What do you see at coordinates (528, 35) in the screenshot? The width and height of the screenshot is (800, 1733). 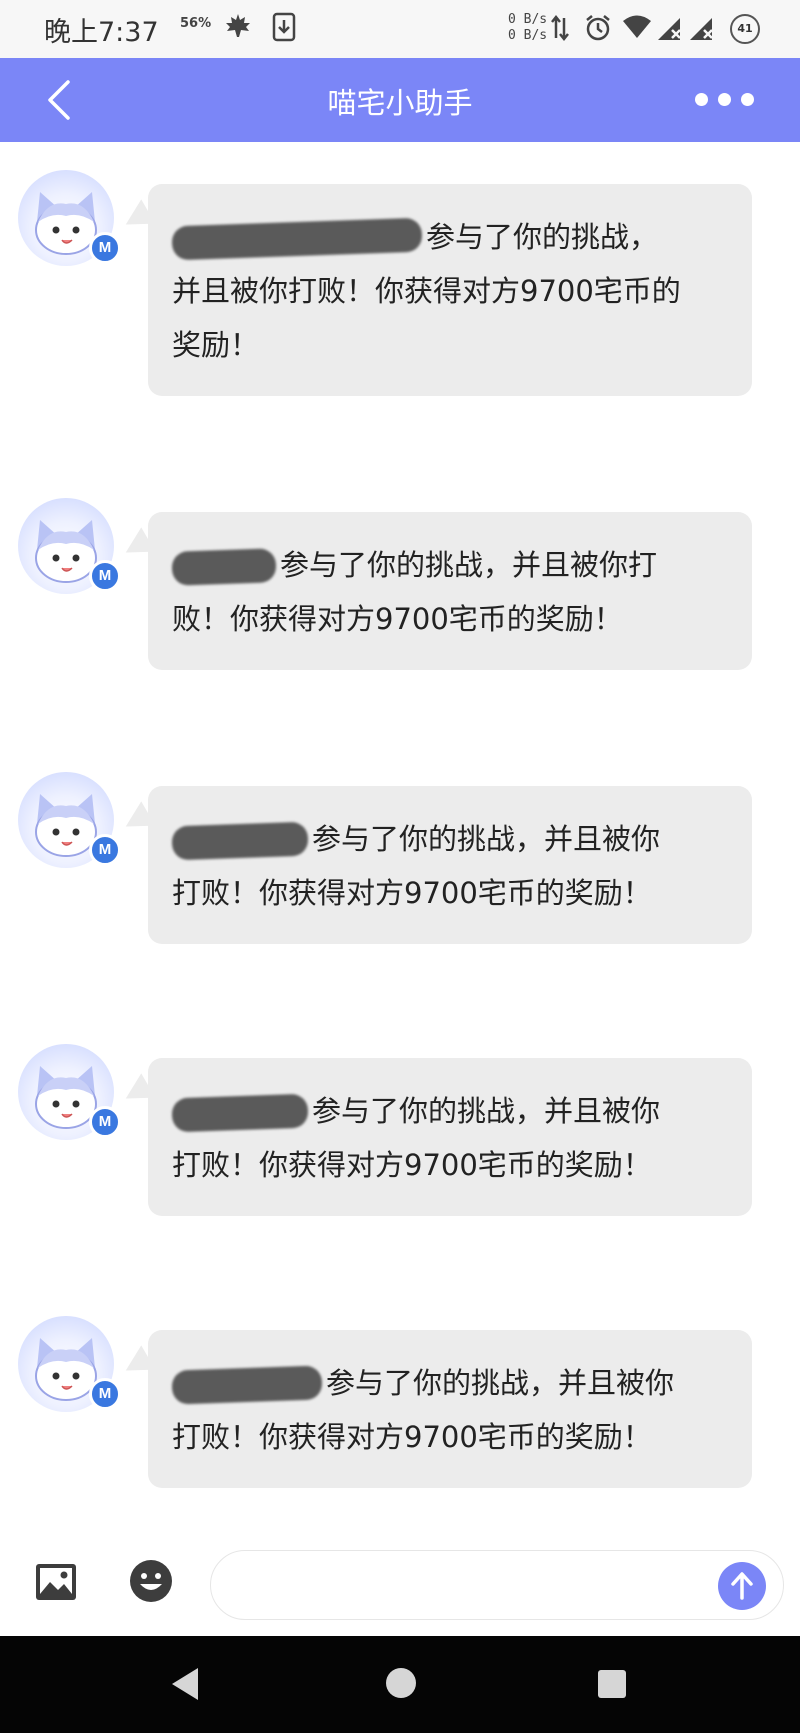 I see `net-down: 0 B/s` at bounding box center [528, 35].